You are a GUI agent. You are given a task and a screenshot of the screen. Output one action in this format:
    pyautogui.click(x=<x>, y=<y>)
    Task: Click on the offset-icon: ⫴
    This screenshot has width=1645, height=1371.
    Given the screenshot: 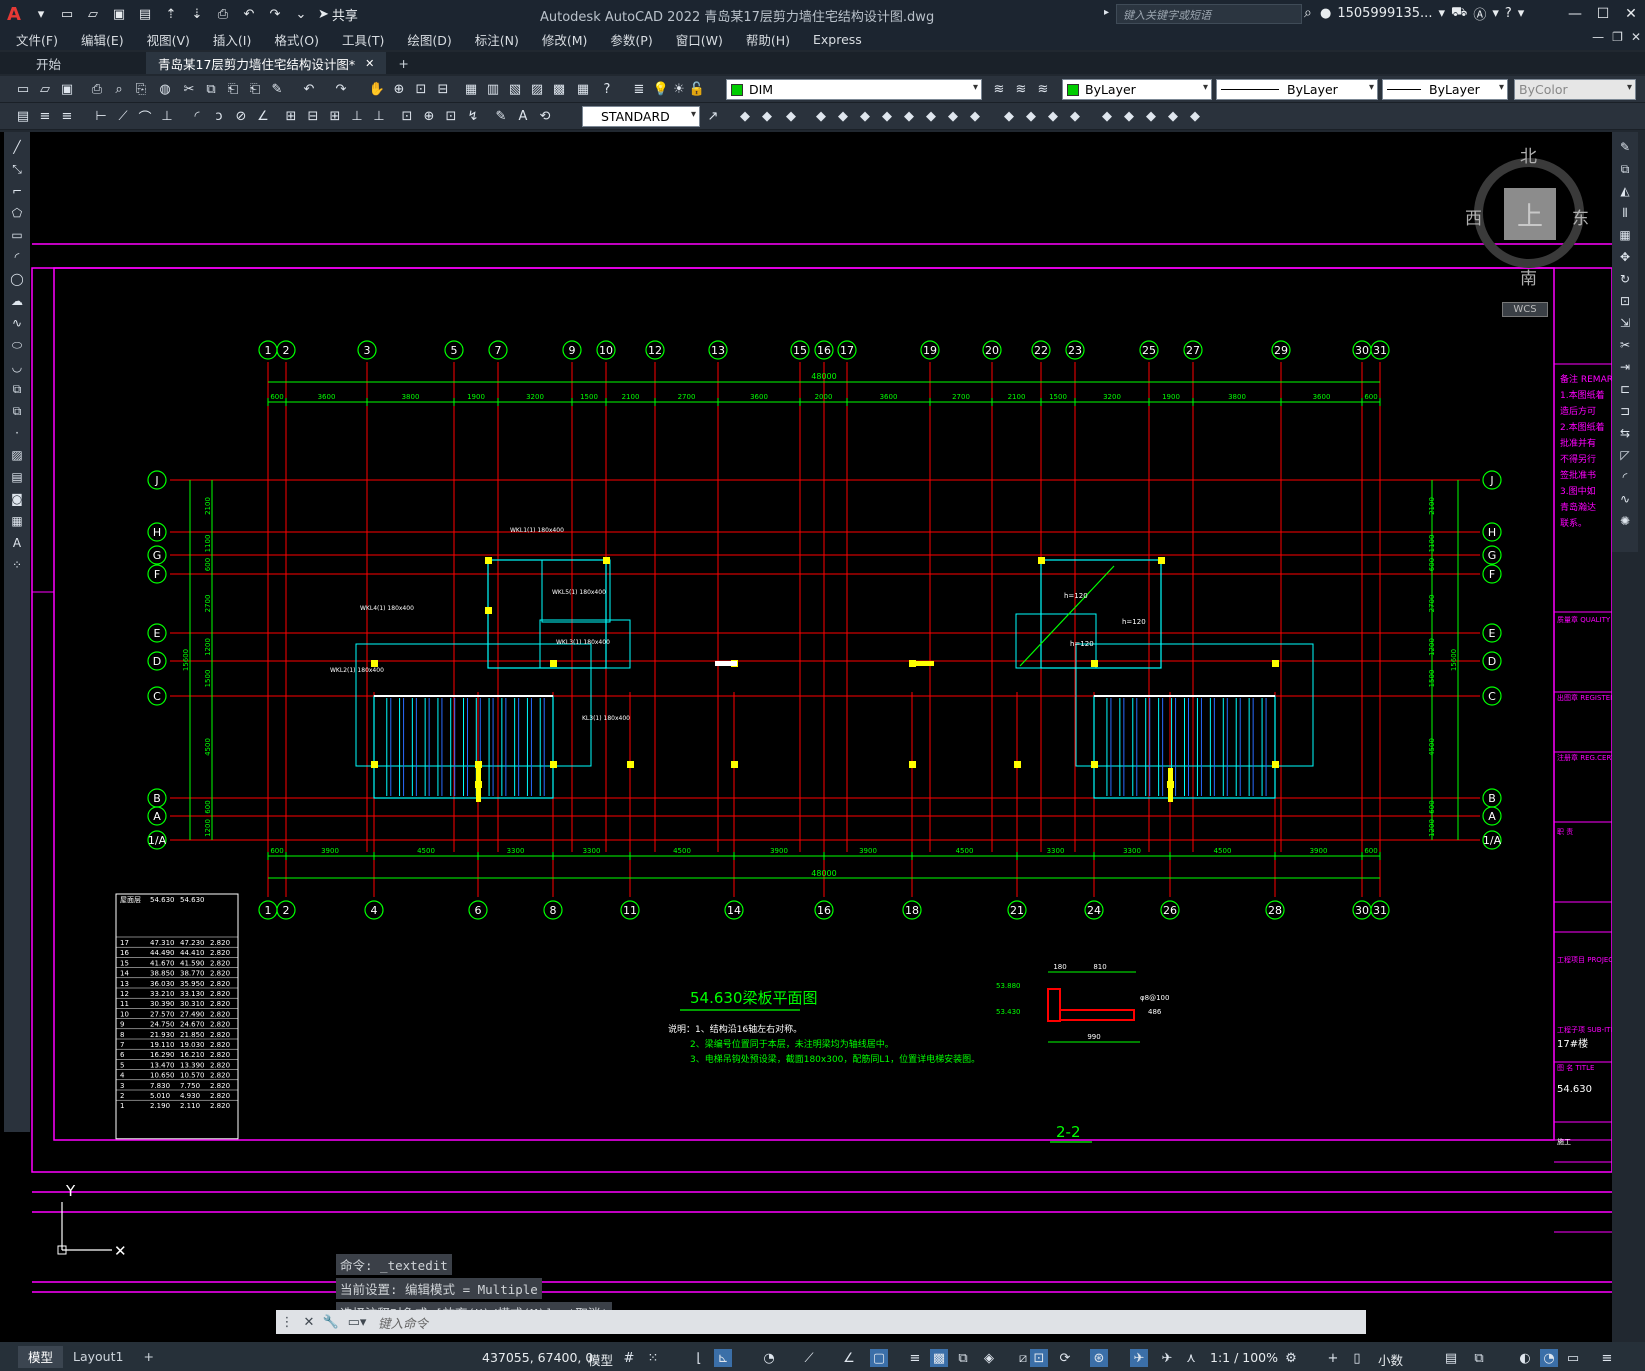 What is the action you would take?
    pyautogui.click(x=1625, y=213)
    